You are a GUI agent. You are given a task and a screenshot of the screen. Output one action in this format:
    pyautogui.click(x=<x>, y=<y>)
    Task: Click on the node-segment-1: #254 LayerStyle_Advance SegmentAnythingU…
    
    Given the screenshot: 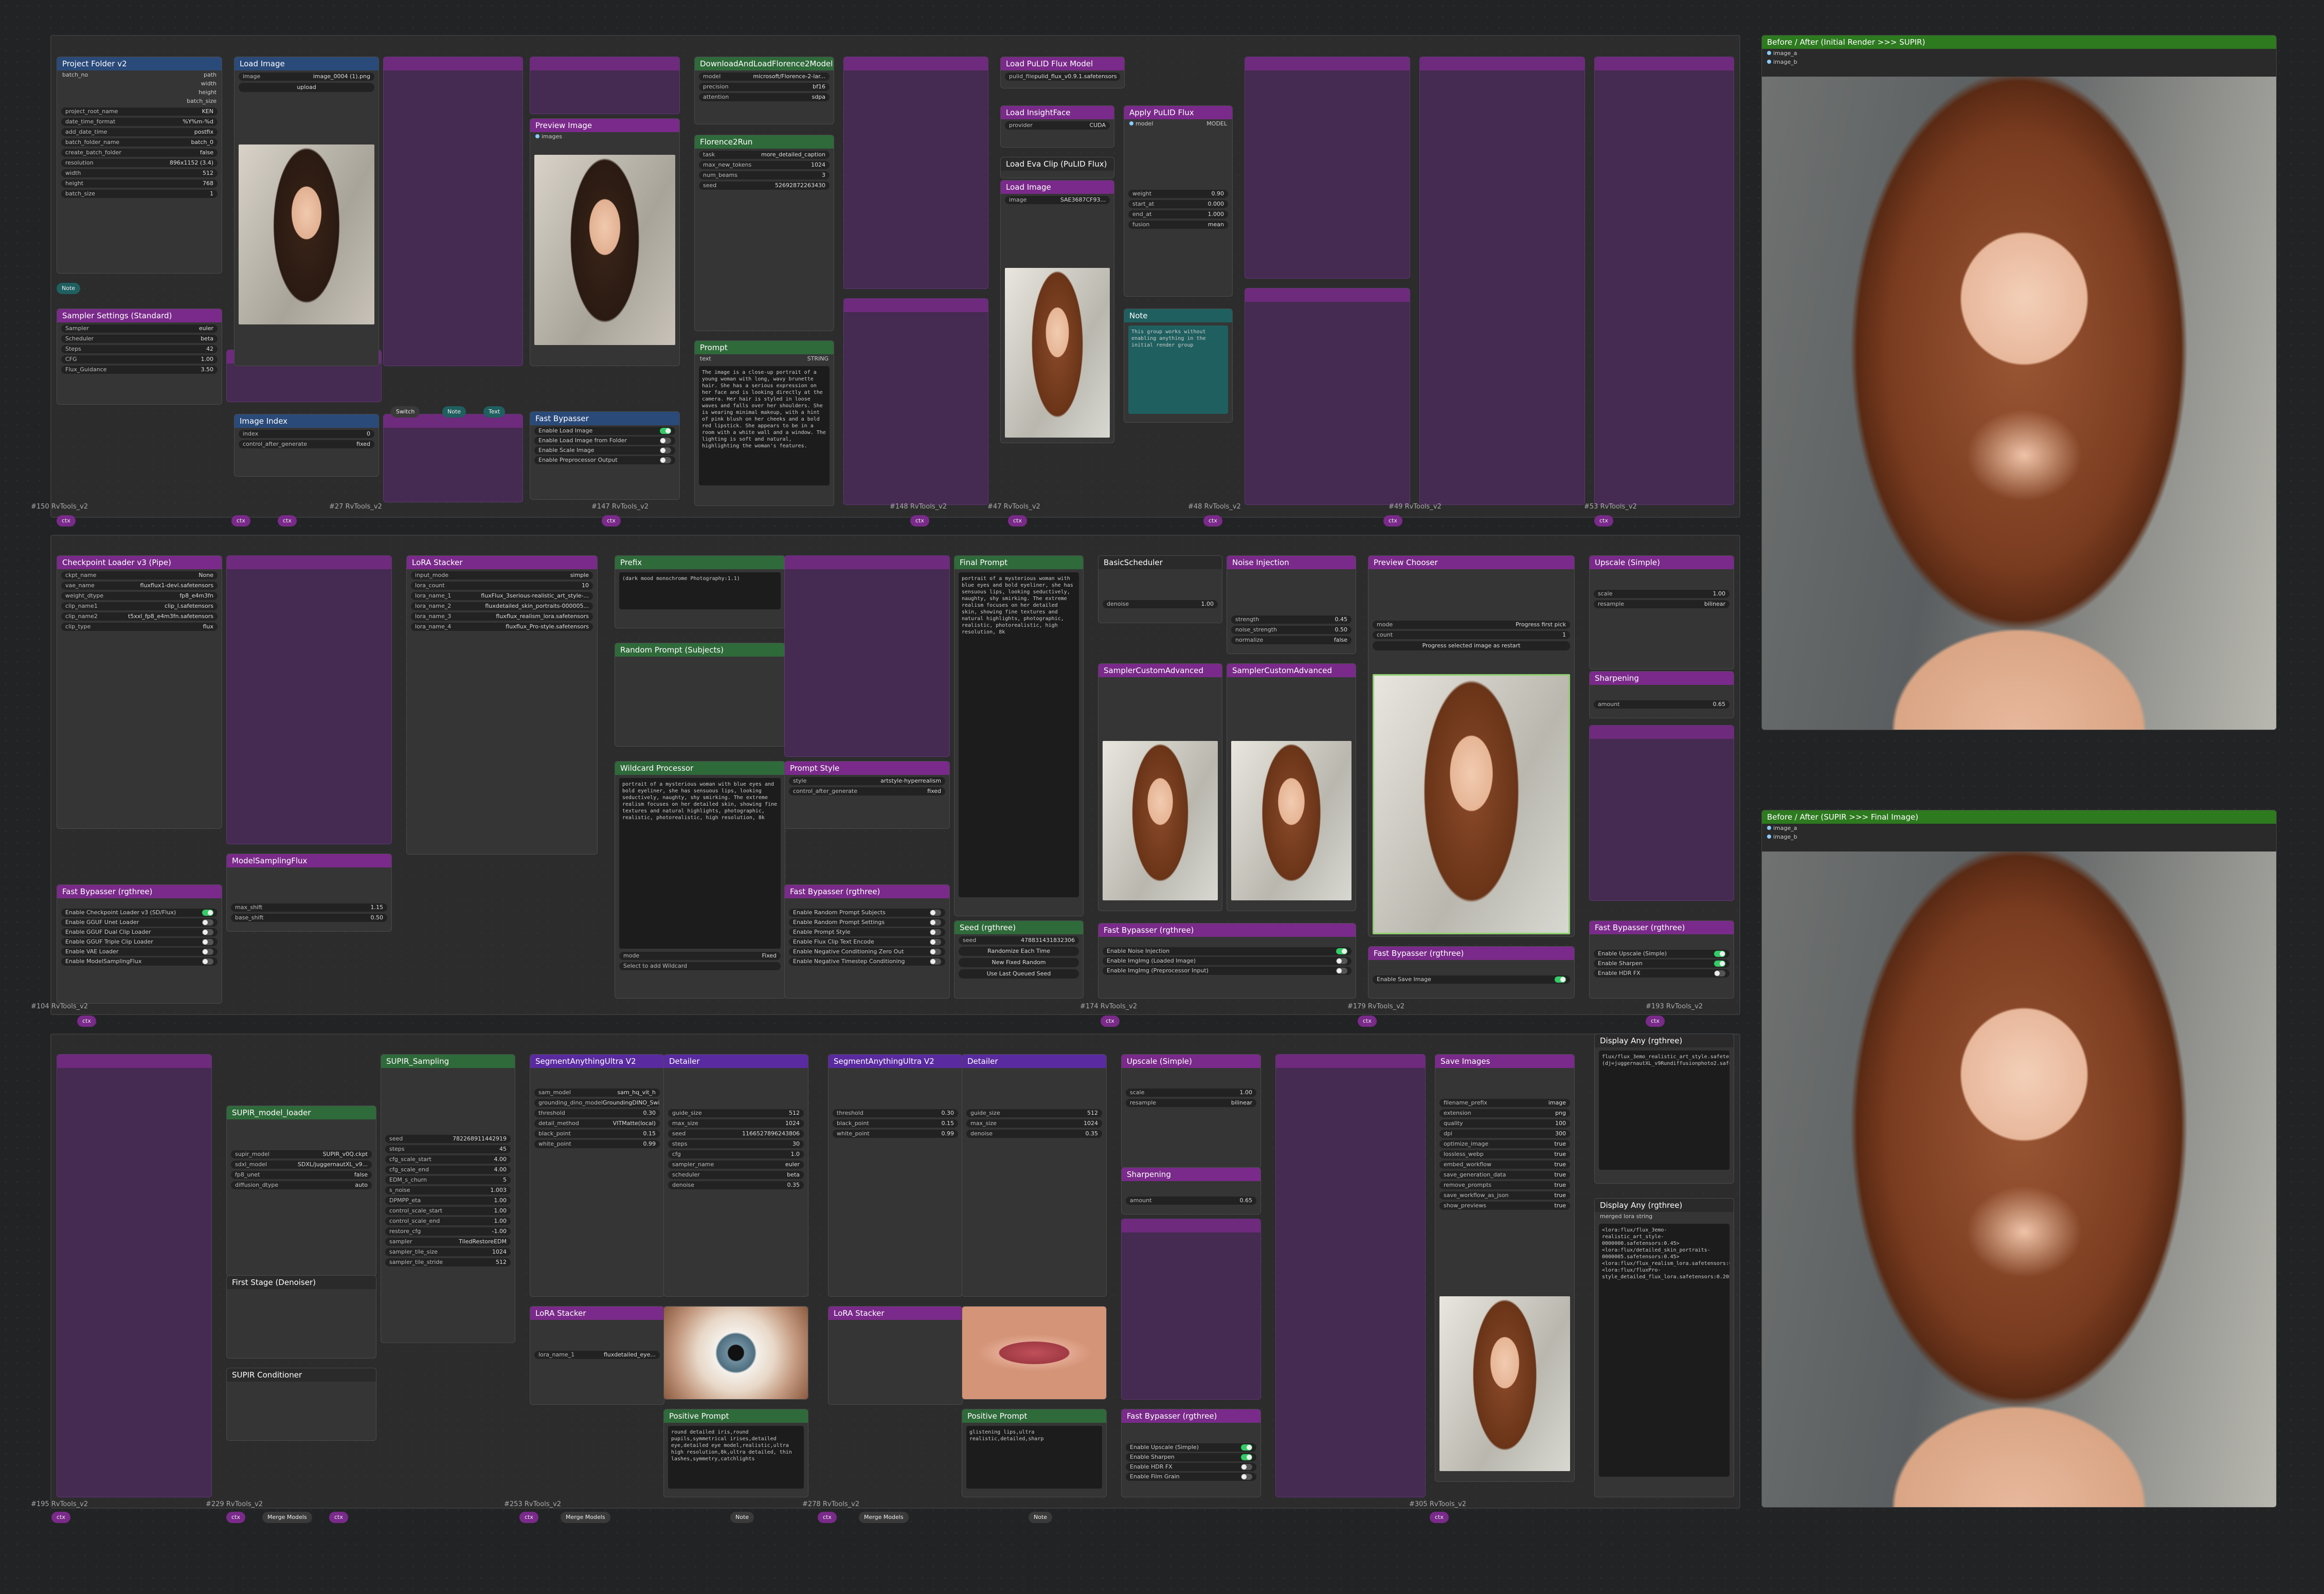 What is the action you would take?
    pyautogui.click(x=597, y=1175)
    